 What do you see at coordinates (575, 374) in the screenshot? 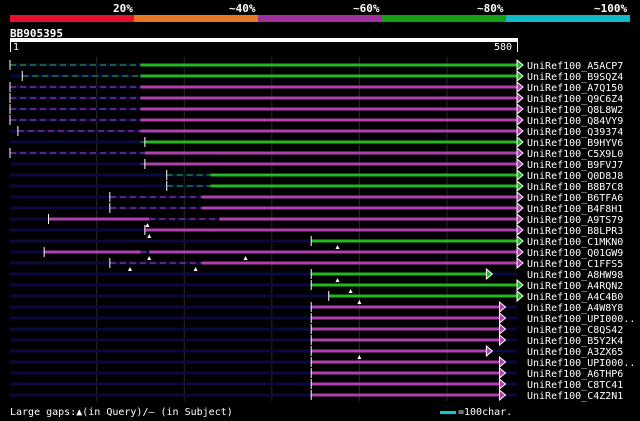
I see `hit-label: UniRef100_A6THP6` at bounding box center [575, 374].